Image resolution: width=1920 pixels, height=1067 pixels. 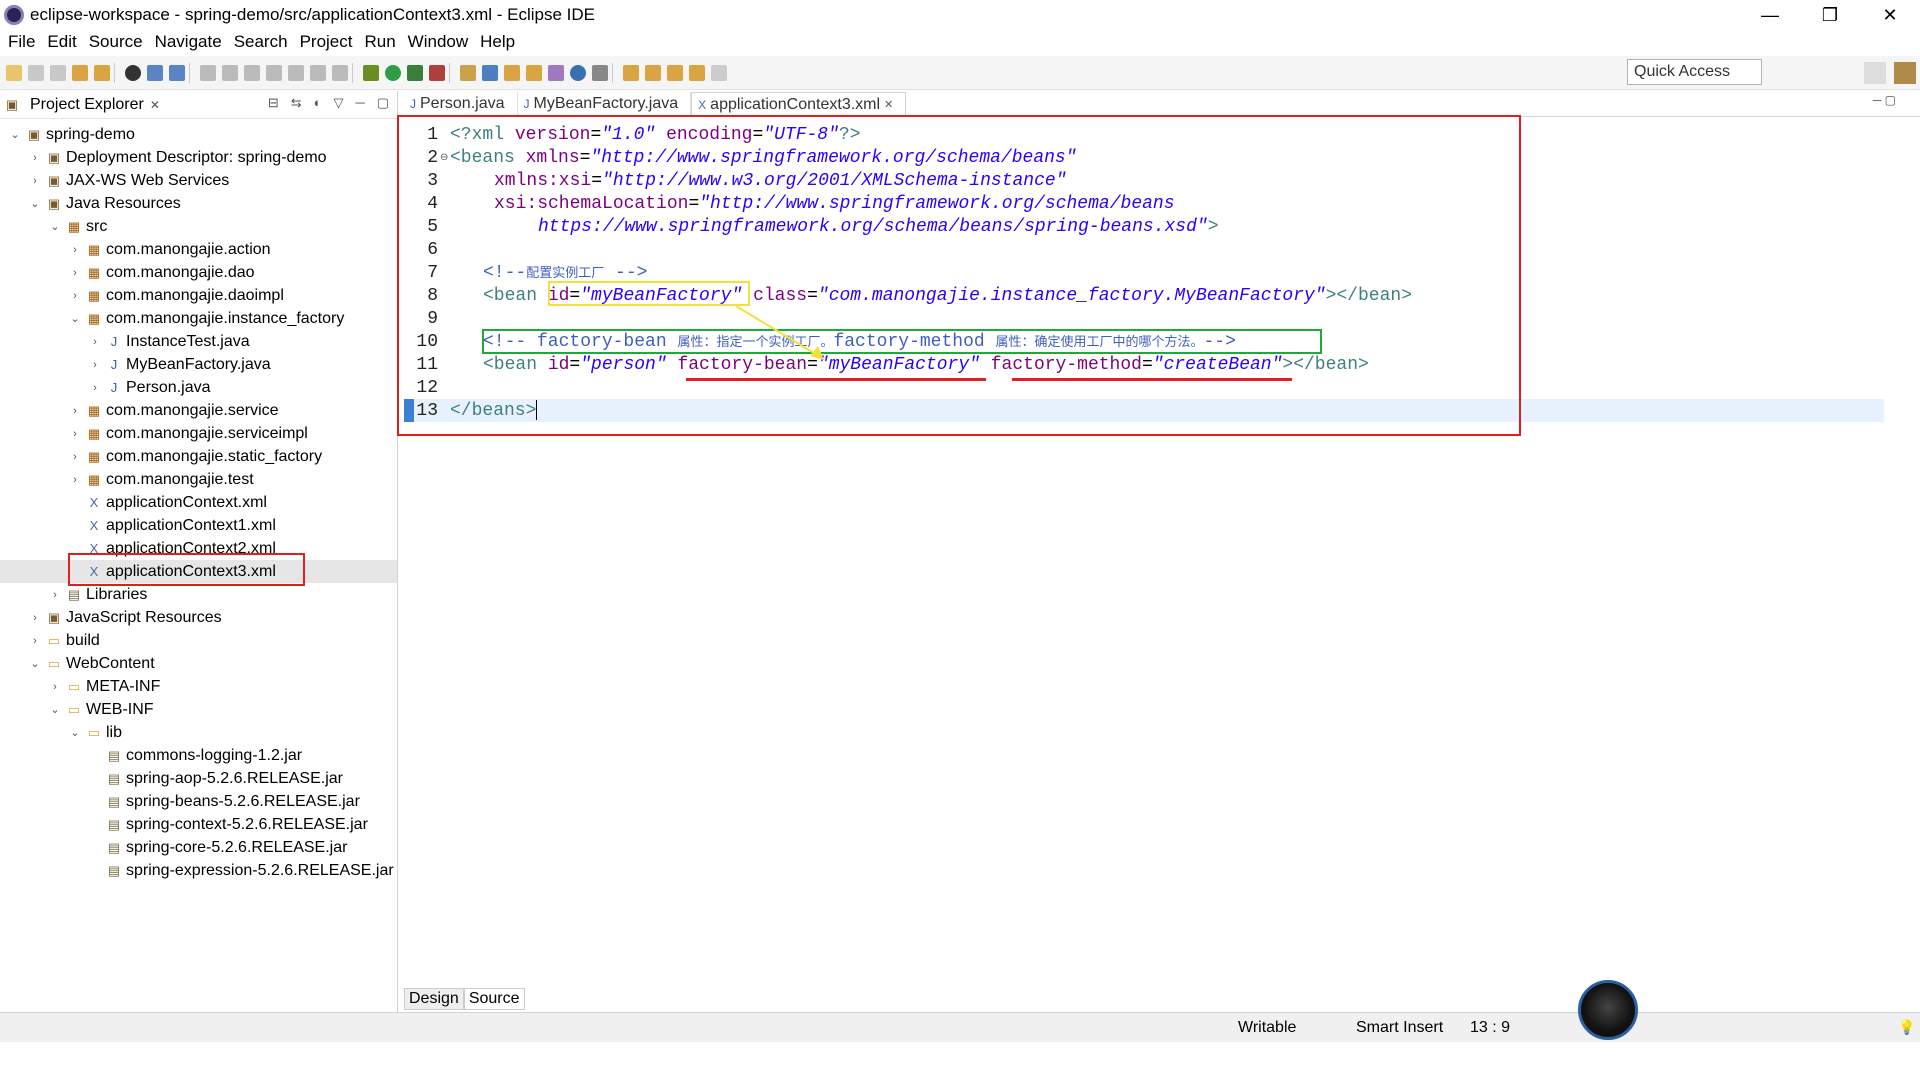 What do you see at coordinates (198, 640) in the screenshot?
I see `tree-item: › ▭ build` at bounding box center [198, 640].